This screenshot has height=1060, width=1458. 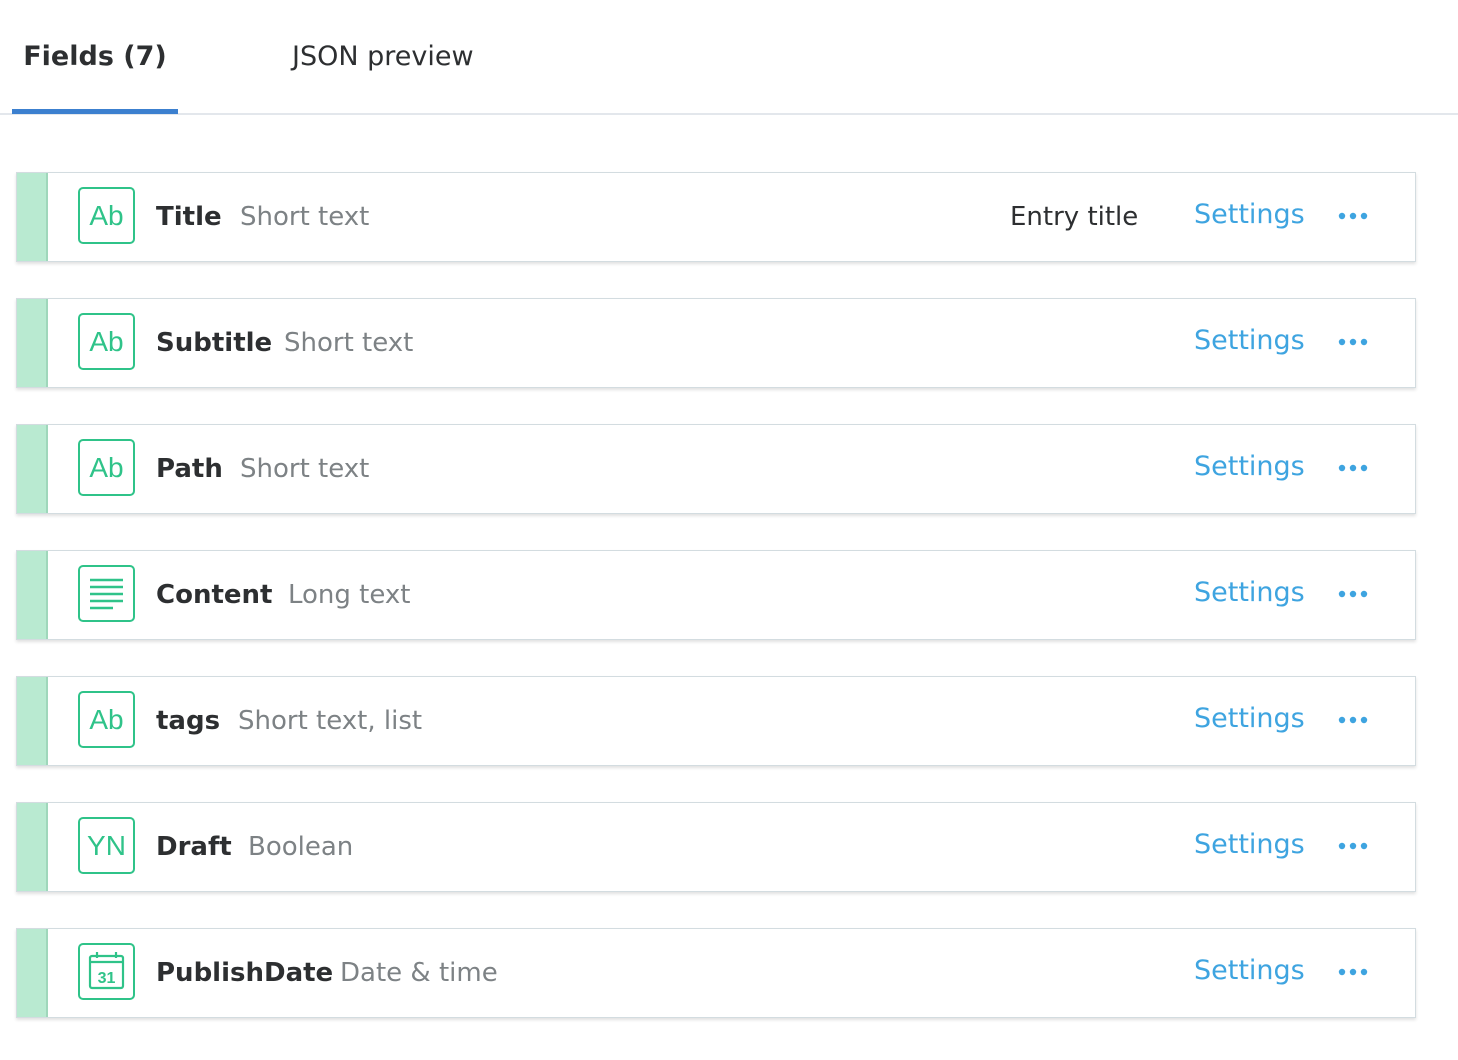 What do you see at coordinates (382, 57) in the screenshot?
I see `tab-json-preview: JSON preview` at bounding box center [382, 57].